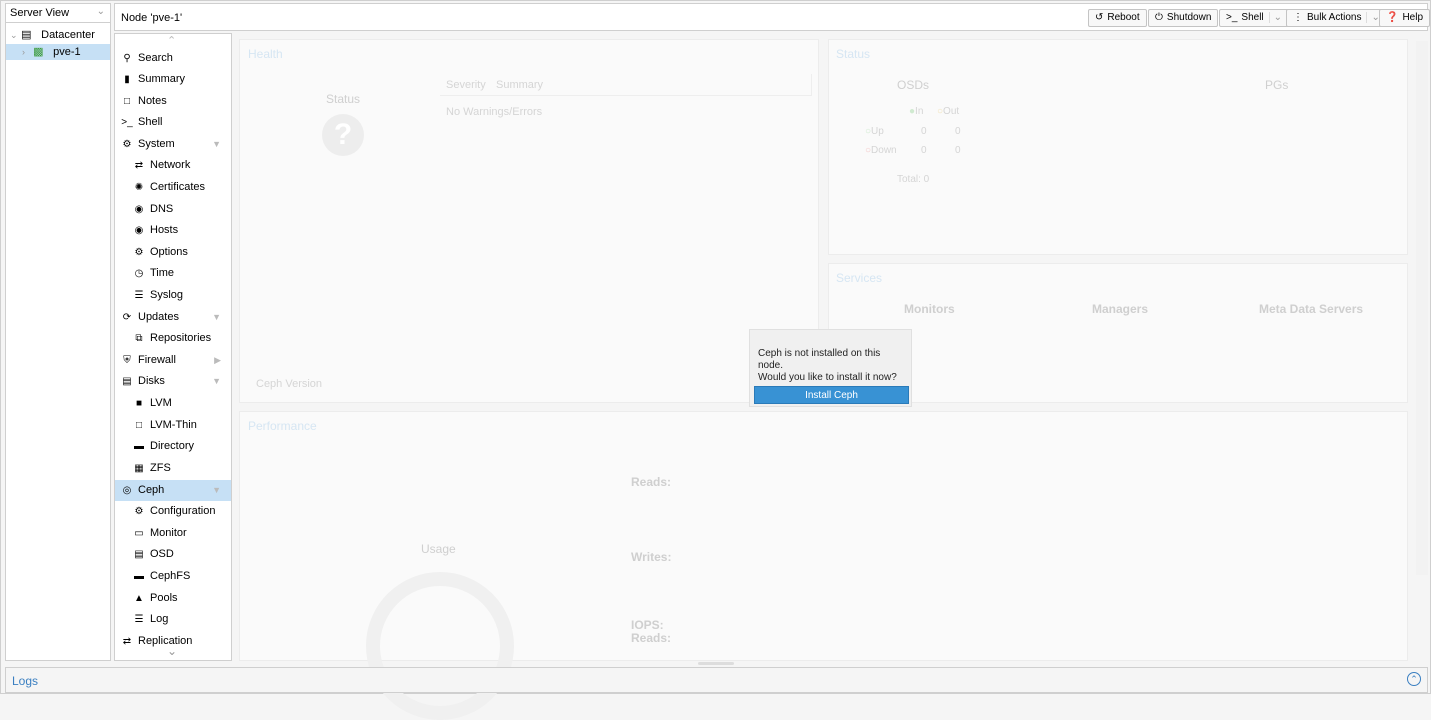 The image size is (1431, 720). I want to click on help-button: ❓ Help, so click(1405, 18).